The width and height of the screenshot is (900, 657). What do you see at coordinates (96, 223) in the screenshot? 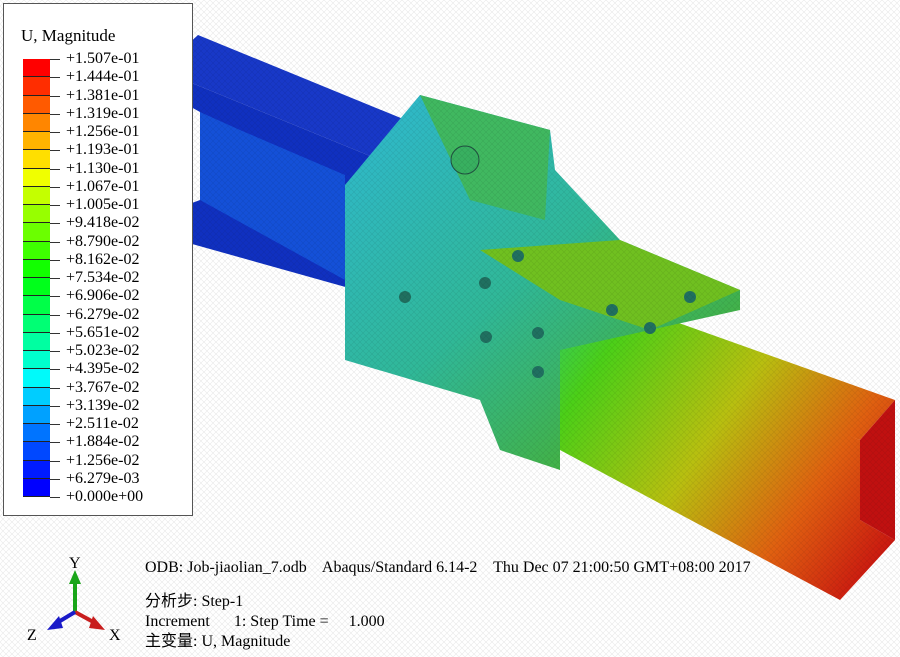
I see `legend-label: +9.418e-02` at bounding box center [96, 223].